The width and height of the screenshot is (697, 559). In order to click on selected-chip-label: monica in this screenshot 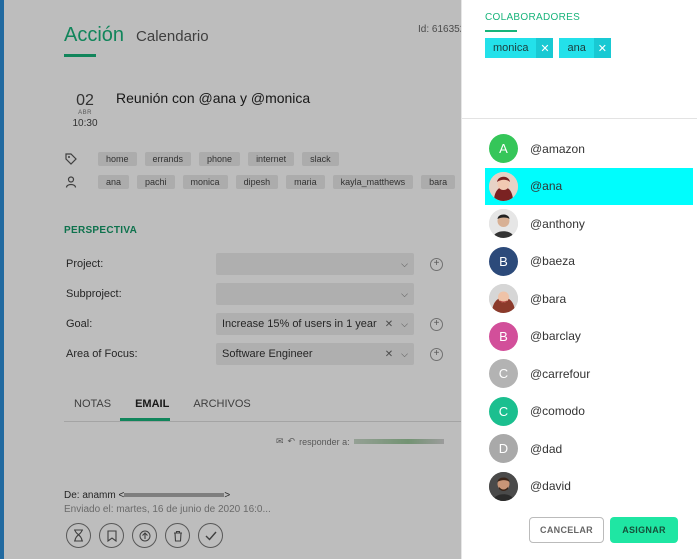, I will do `click(511, 48)`.